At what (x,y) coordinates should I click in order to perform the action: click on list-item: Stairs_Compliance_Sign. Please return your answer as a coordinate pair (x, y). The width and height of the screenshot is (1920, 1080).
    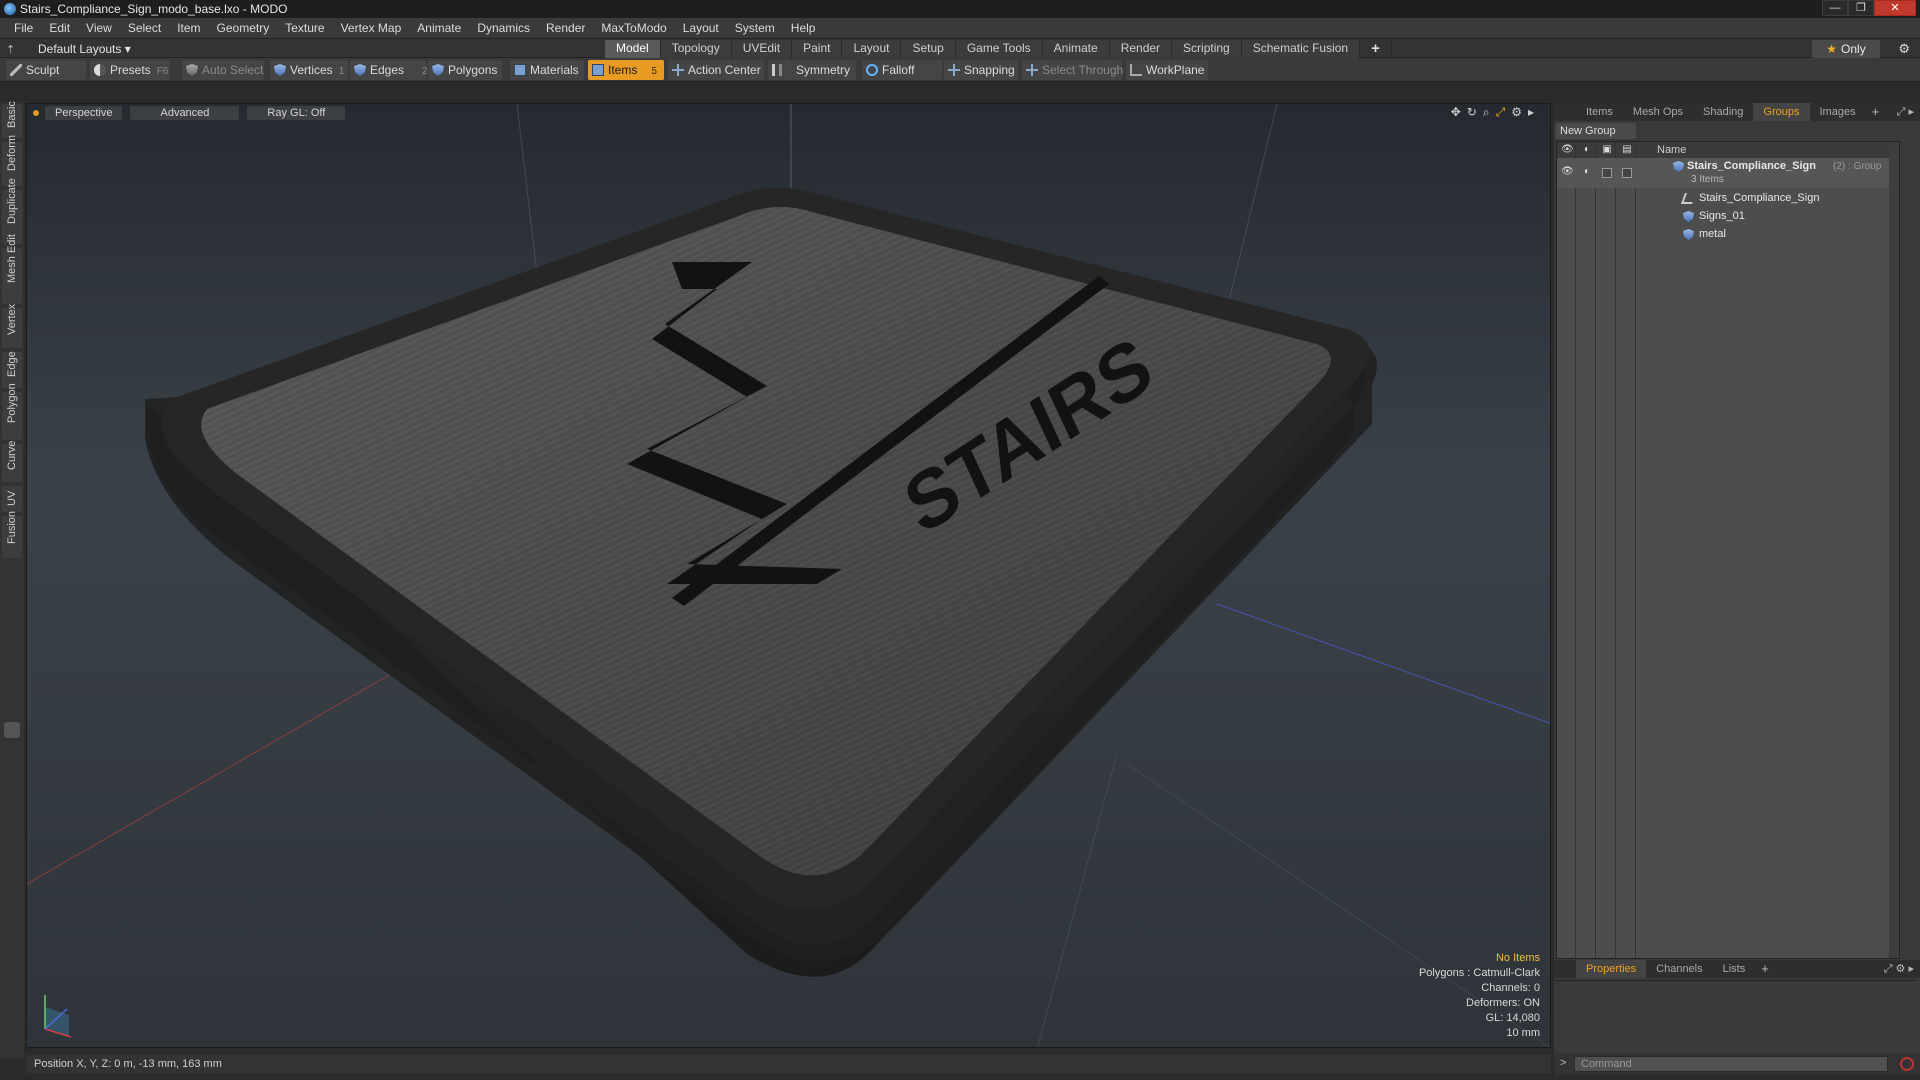
    Looking at the image, I should click on (1728, 199).